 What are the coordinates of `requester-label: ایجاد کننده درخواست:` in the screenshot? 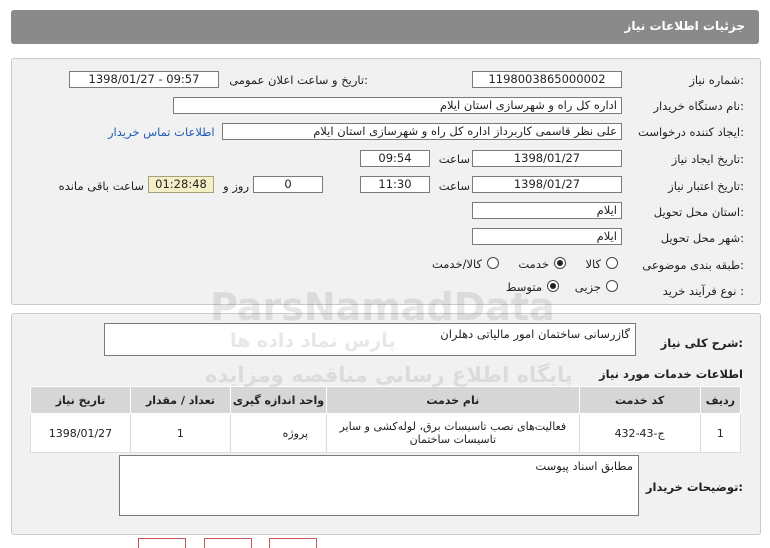 It's located at (691, 132).